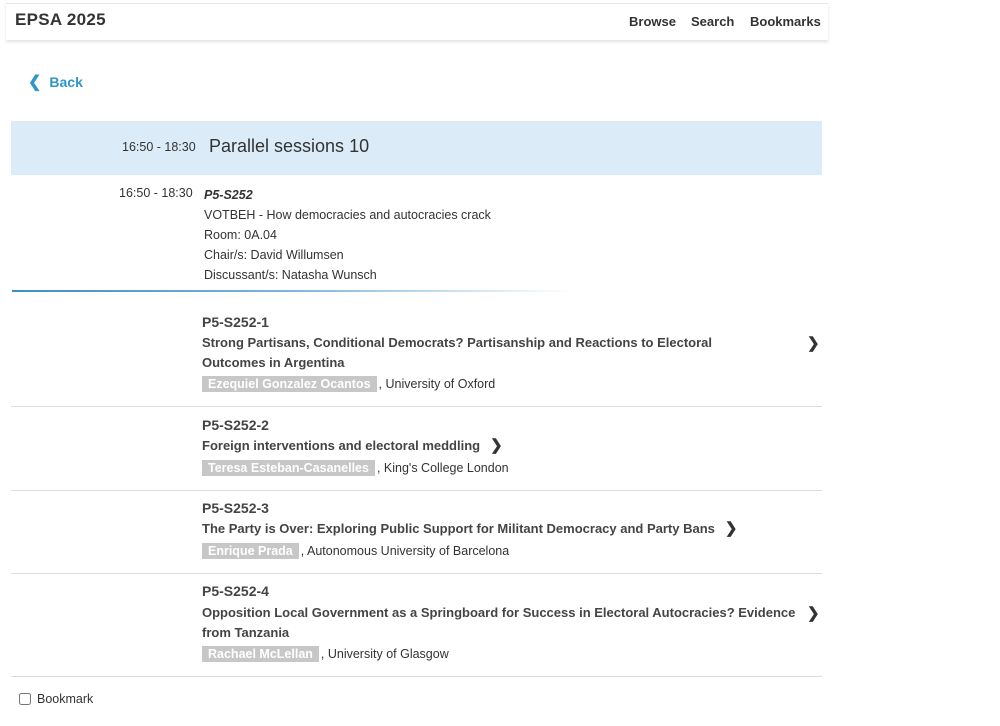  I want to click on session-chairs: Chair/s: David Willumsen, so click(274, 255).